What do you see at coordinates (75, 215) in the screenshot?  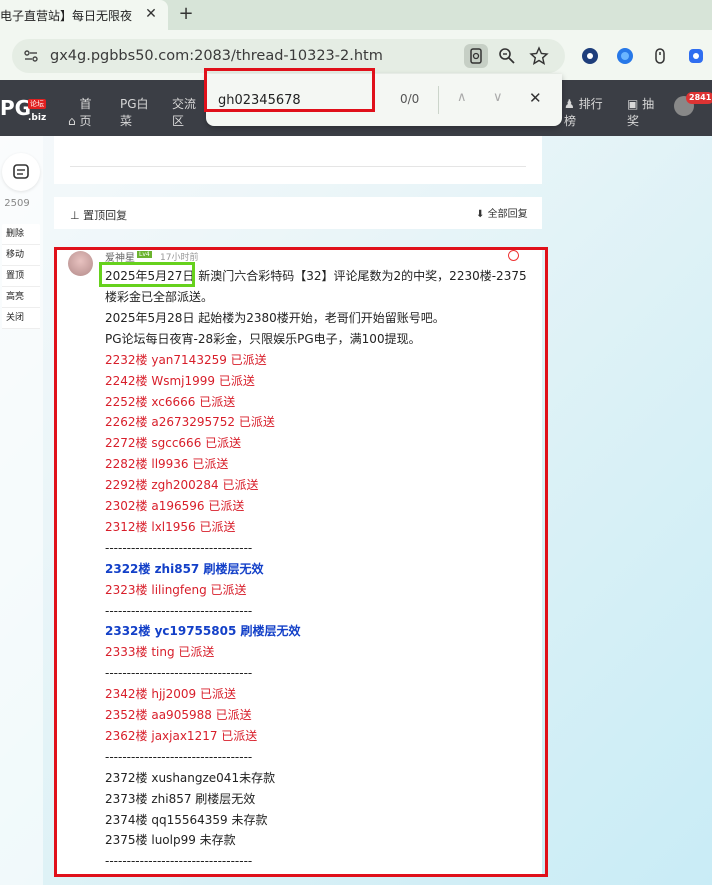 I see `pin-icon: ⊥` at bounding box center [75, 215].